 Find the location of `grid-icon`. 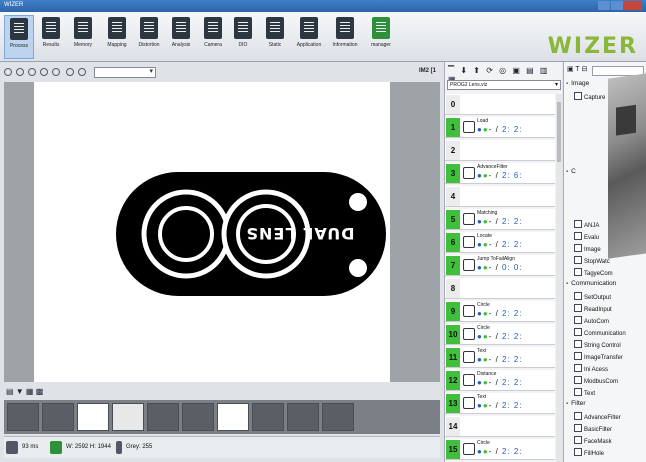

grid-icon is located at coordinates (70, 72).